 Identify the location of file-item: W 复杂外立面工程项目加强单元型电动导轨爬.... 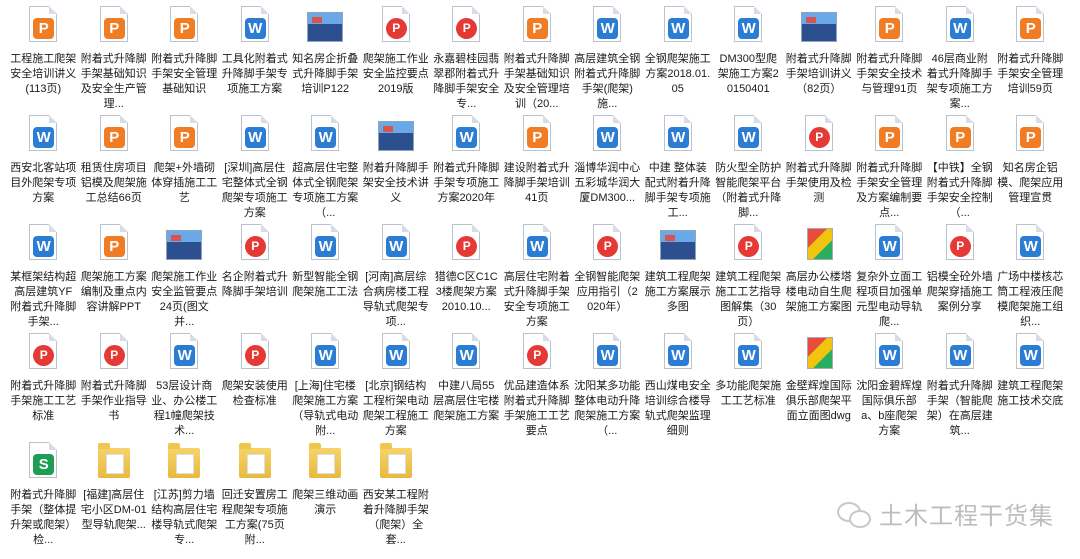
(889, 278).